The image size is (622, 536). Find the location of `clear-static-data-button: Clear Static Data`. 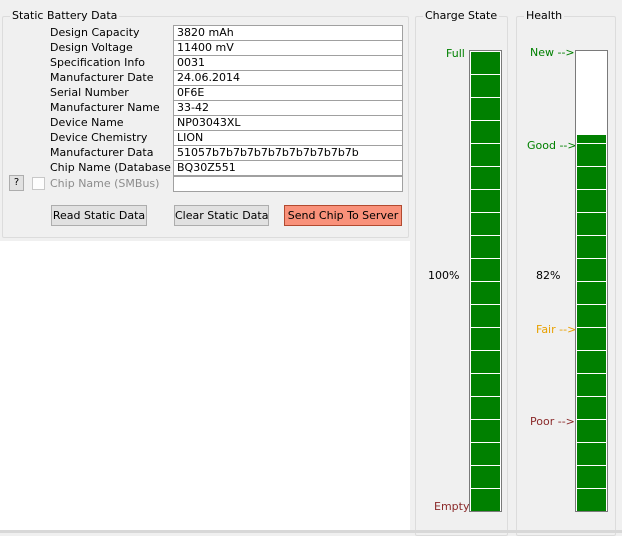

clear-static-data-button: Clear Static Data is located at coordinates (221, 215).